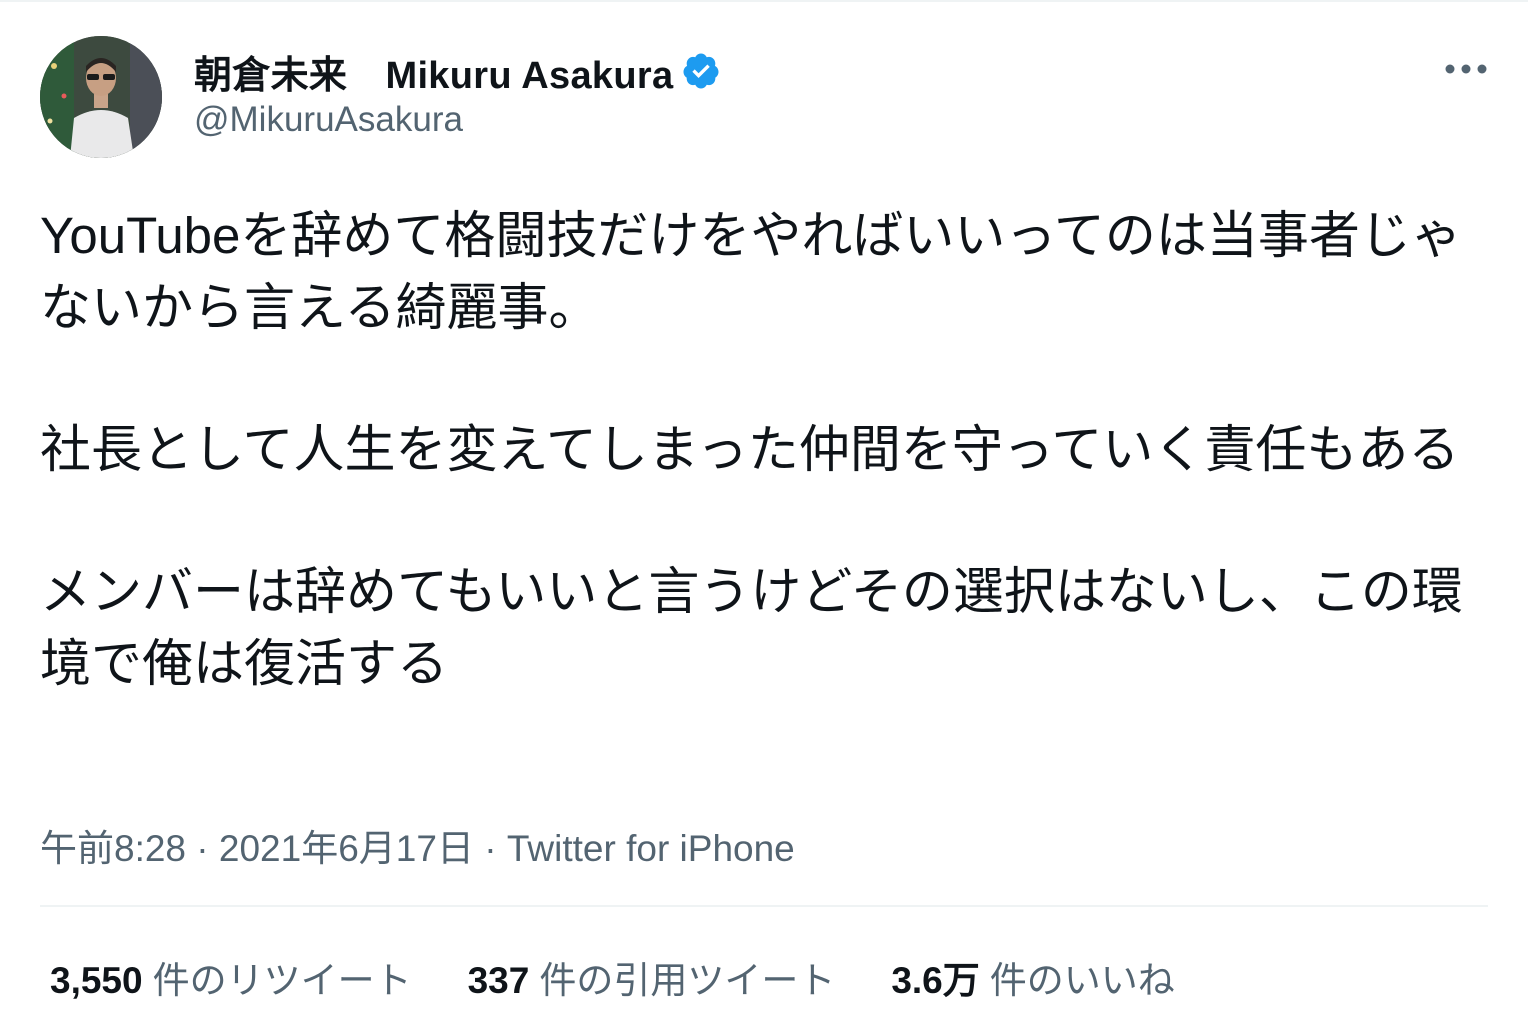  What do you see at coordinates (687, 980) in the screenshot?
I see `quotes-label: 件の引用ツイート` at bounding box center [687, 980].